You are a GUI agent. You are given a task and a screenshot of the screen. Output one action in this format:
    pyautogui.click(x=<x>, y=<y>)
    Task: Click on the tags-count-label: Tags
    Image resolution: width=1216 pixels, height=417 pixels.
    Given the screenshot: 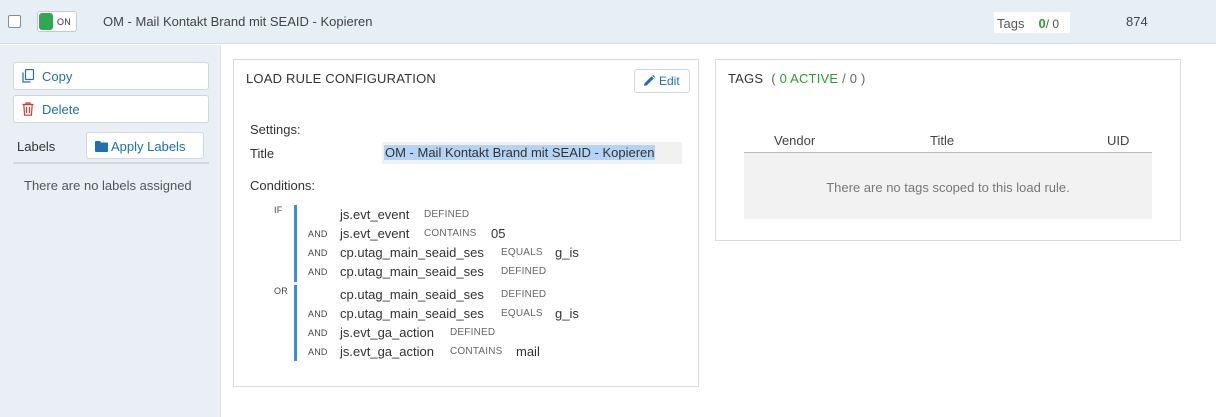 What is the action you would take?
    pyautogui.click(x=1011, y=23)
    